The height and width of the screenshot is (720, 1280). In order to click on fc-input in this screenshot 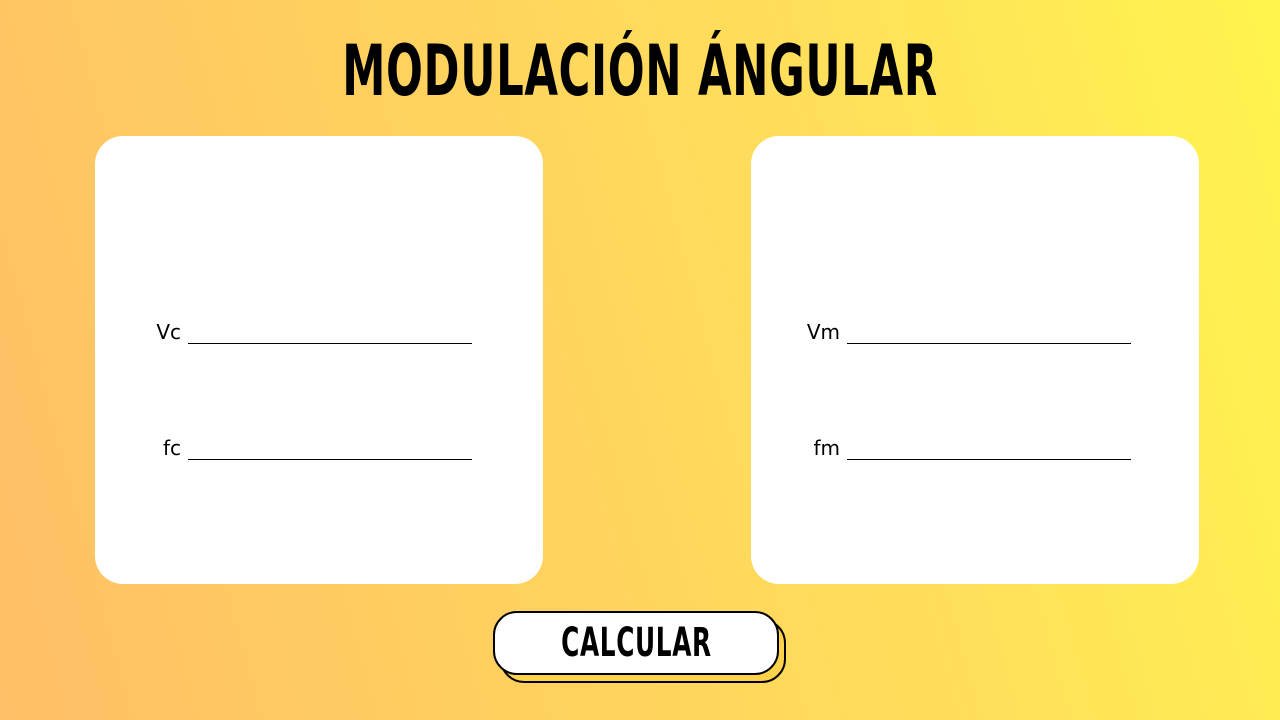, I will do `click(330, 447)`.